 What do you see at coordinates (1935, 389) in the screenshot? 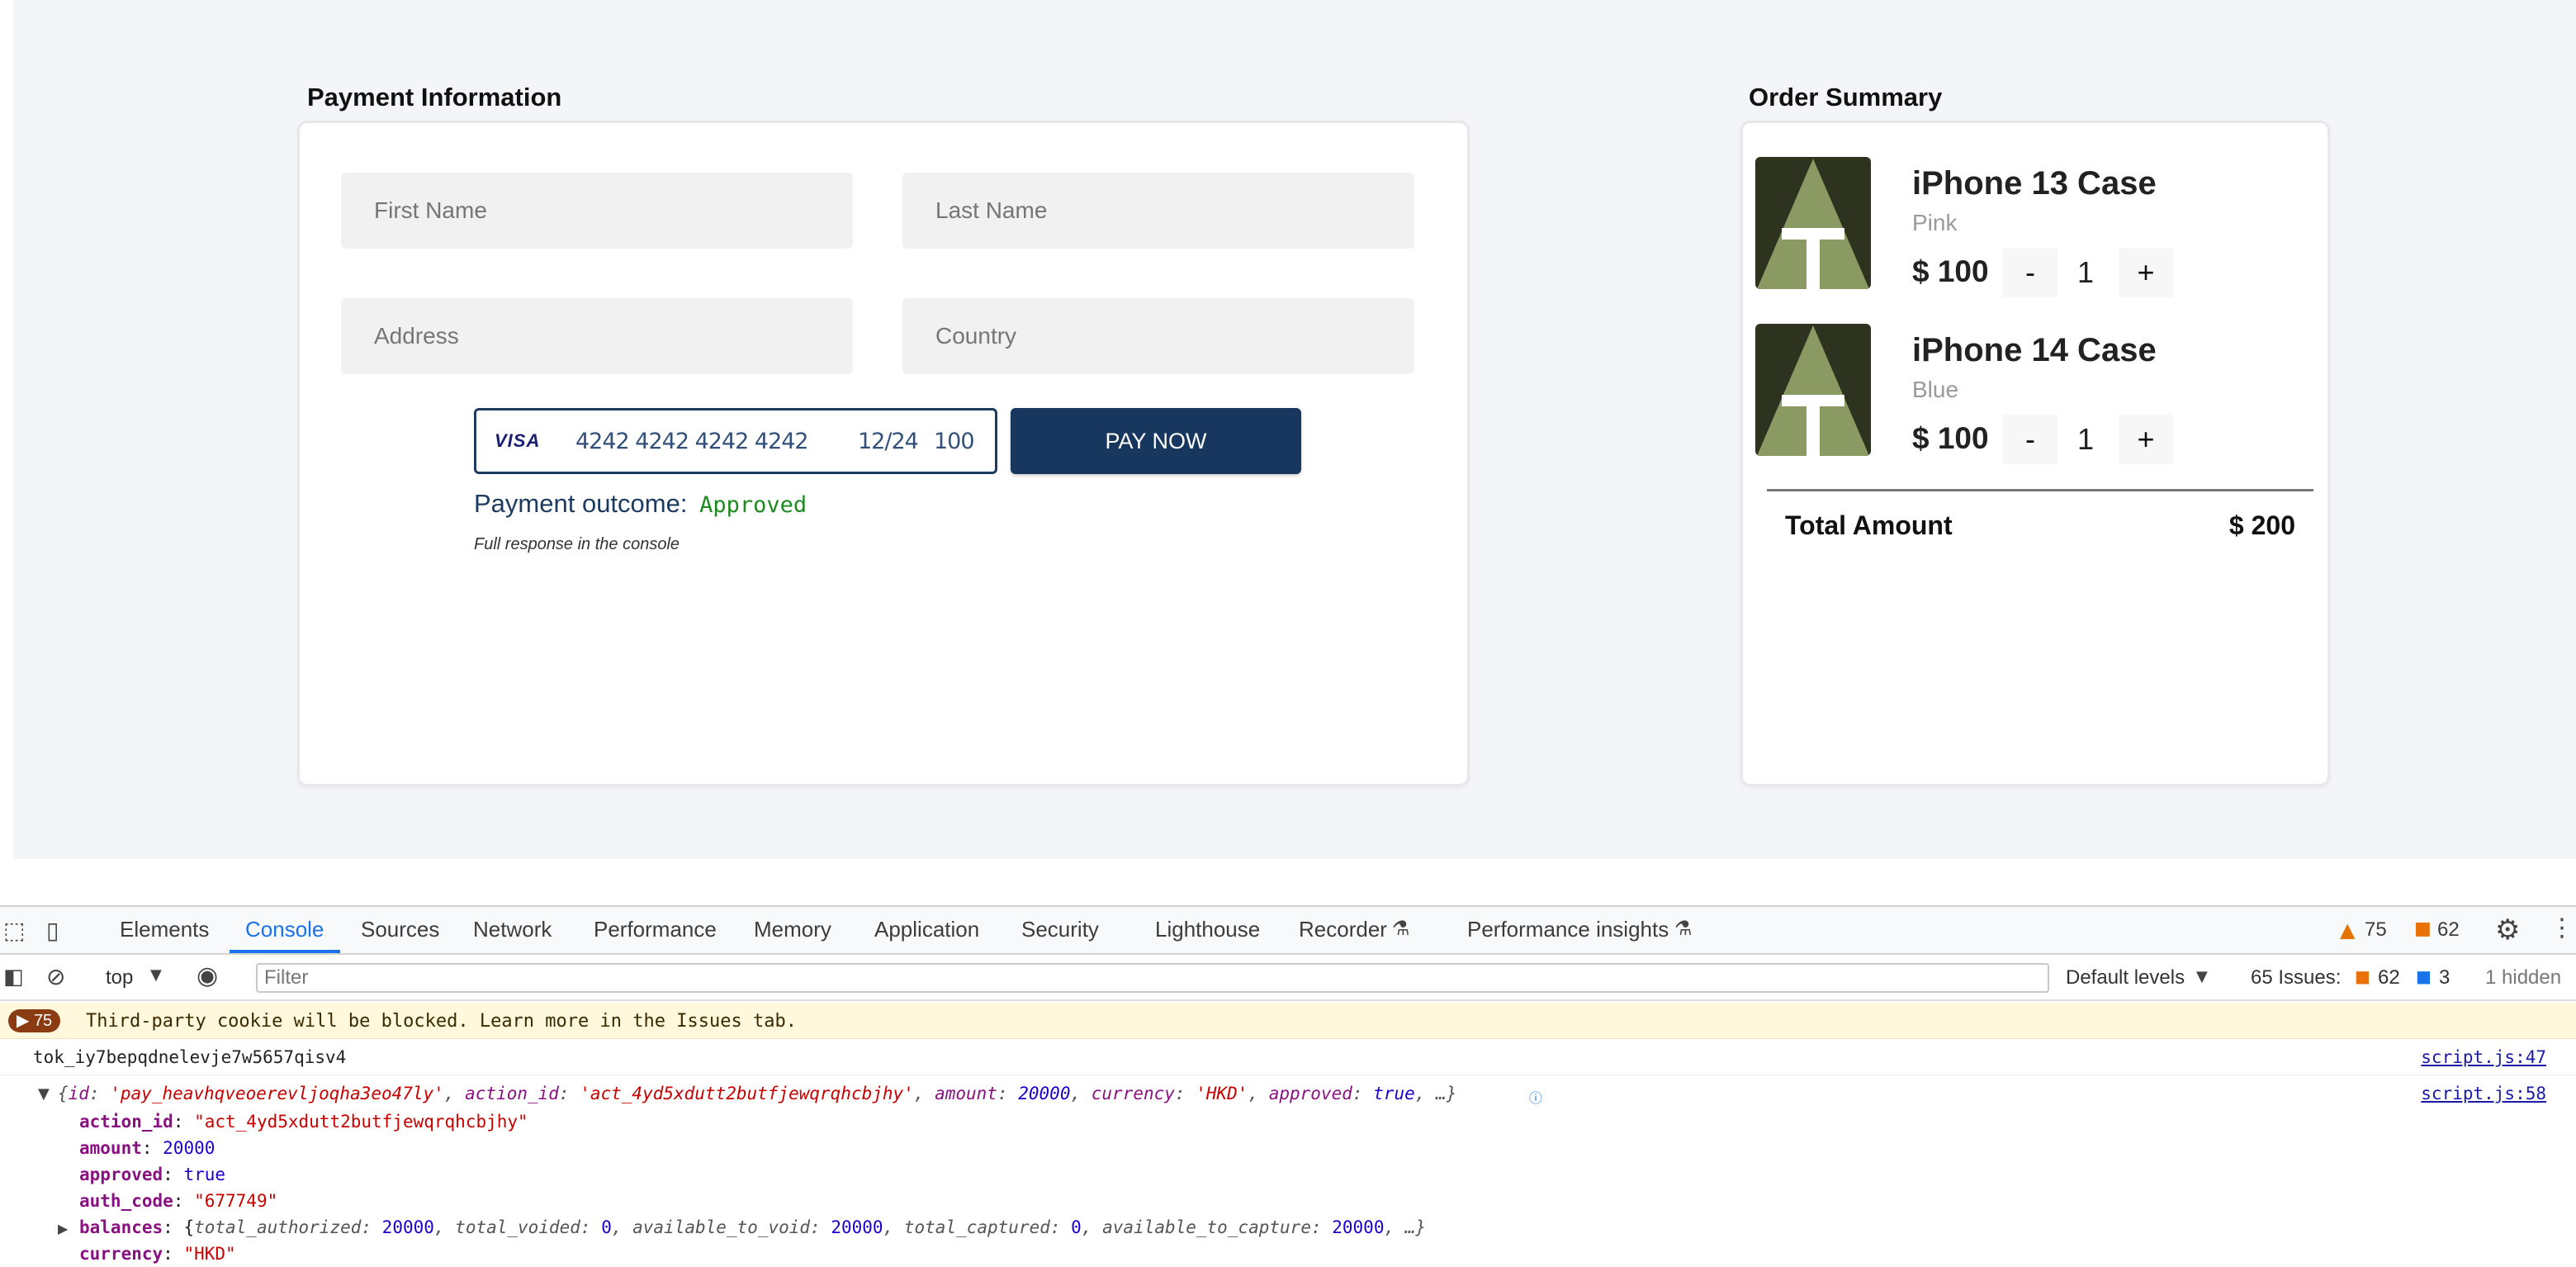
I see `item-color: Blue` at bounding box center [1935, 389].